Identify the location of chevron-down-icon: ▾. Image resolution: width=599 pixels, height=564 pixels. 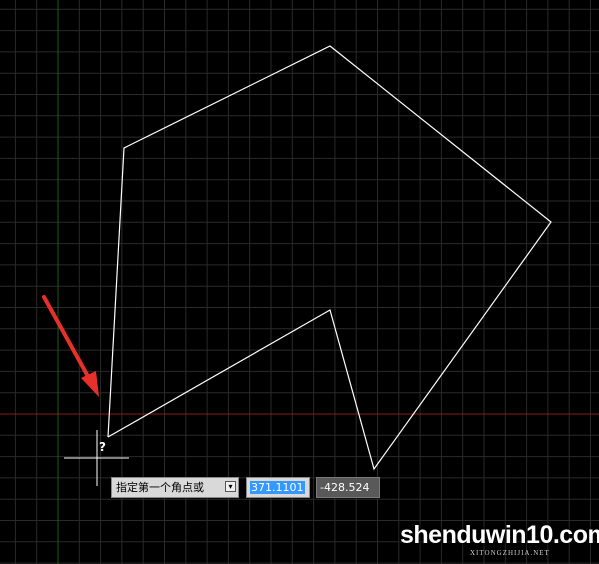
(230, 486).